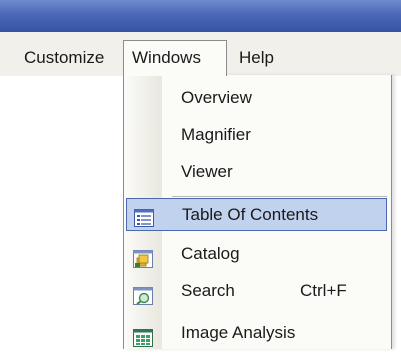  What do you see at coordinates (257, 135) in the screenshot?
I see `menu-item-magnifier: Magnifier` at bounding box center [257, 135].